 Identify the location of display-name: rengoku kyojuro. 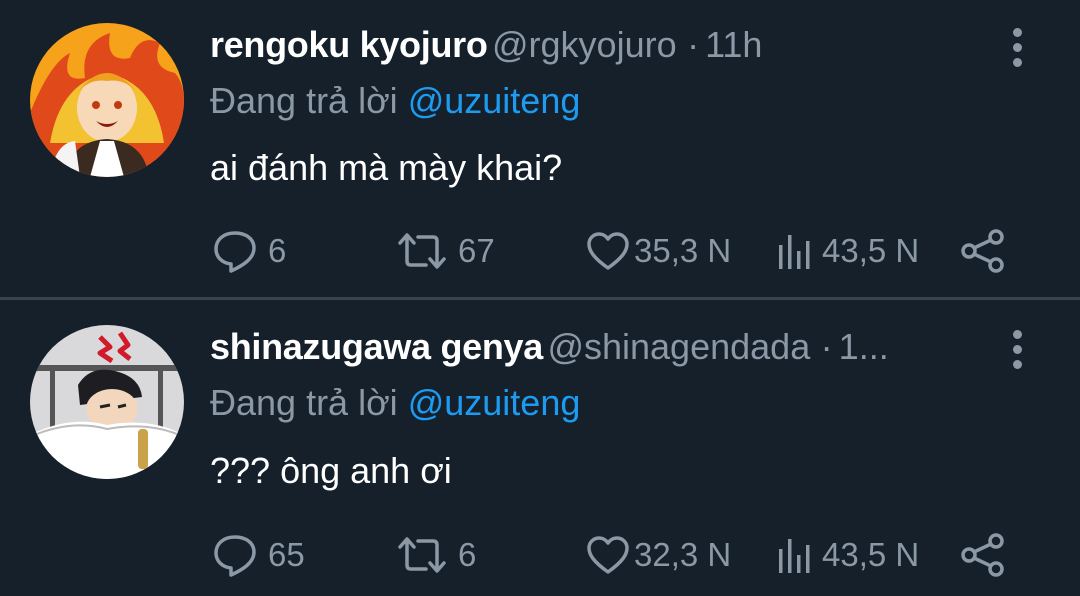
(349, 44).